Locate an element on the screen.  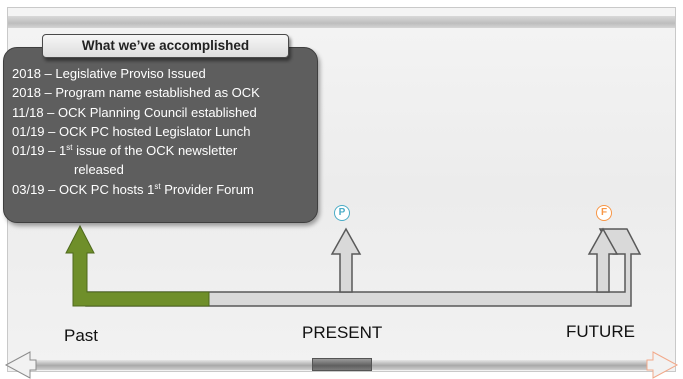
panel-title: What we’ve accomplished is located at coordinates (165, 46).